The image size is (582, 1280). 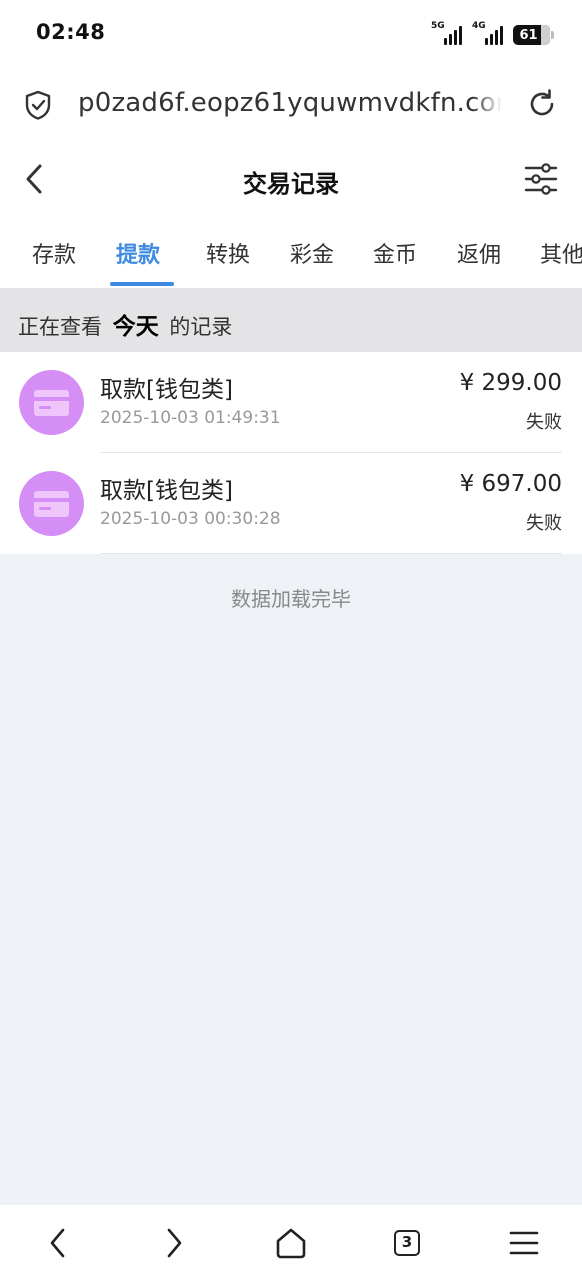 What do you see at coordinates (138, 253) in the screenshot?
I see `tab-withdraw: 提款` at bounding box center [138, 253].